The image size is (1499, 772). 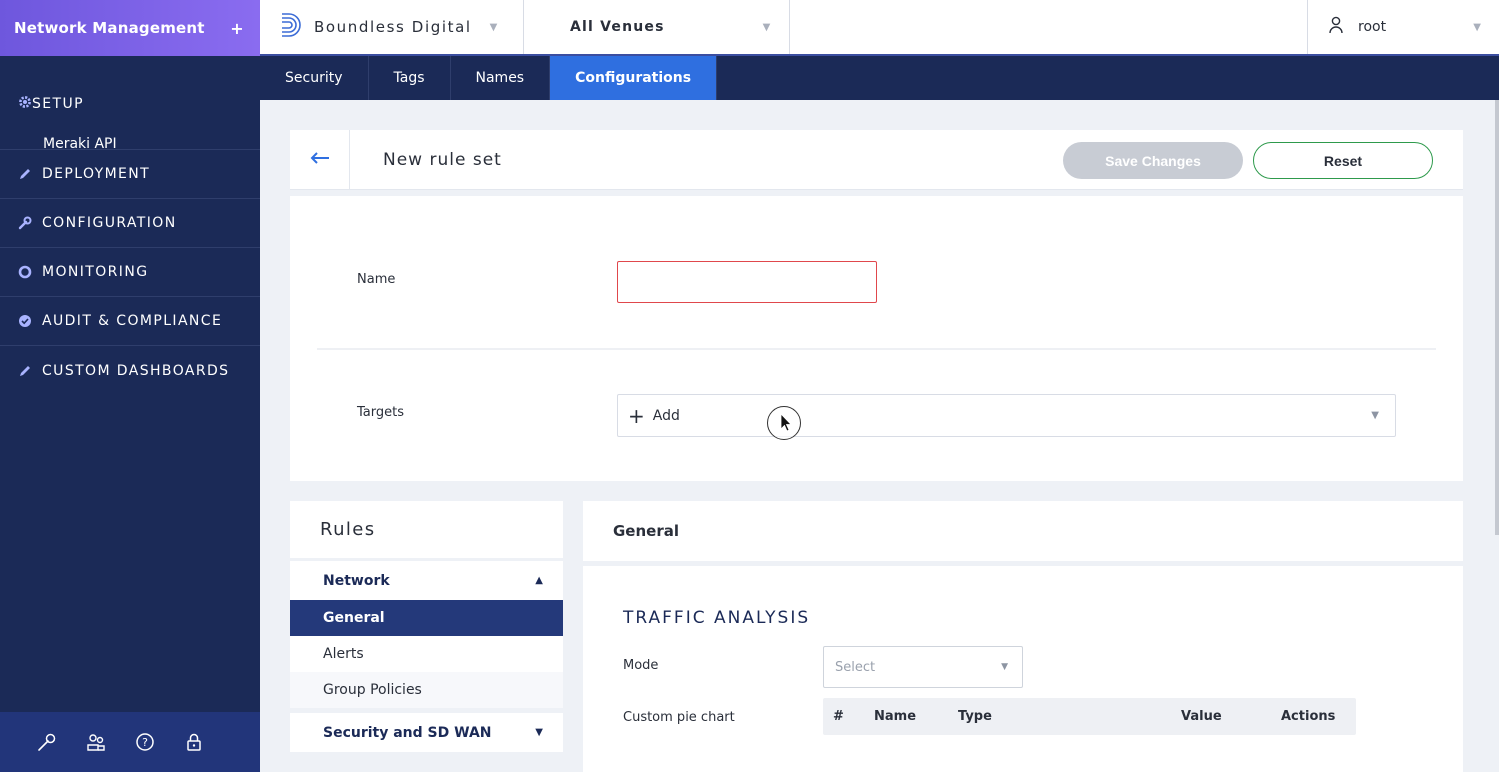 I want to click on sidebar-item-configuration: CONFIGURATION, so click(x=130, y=223).